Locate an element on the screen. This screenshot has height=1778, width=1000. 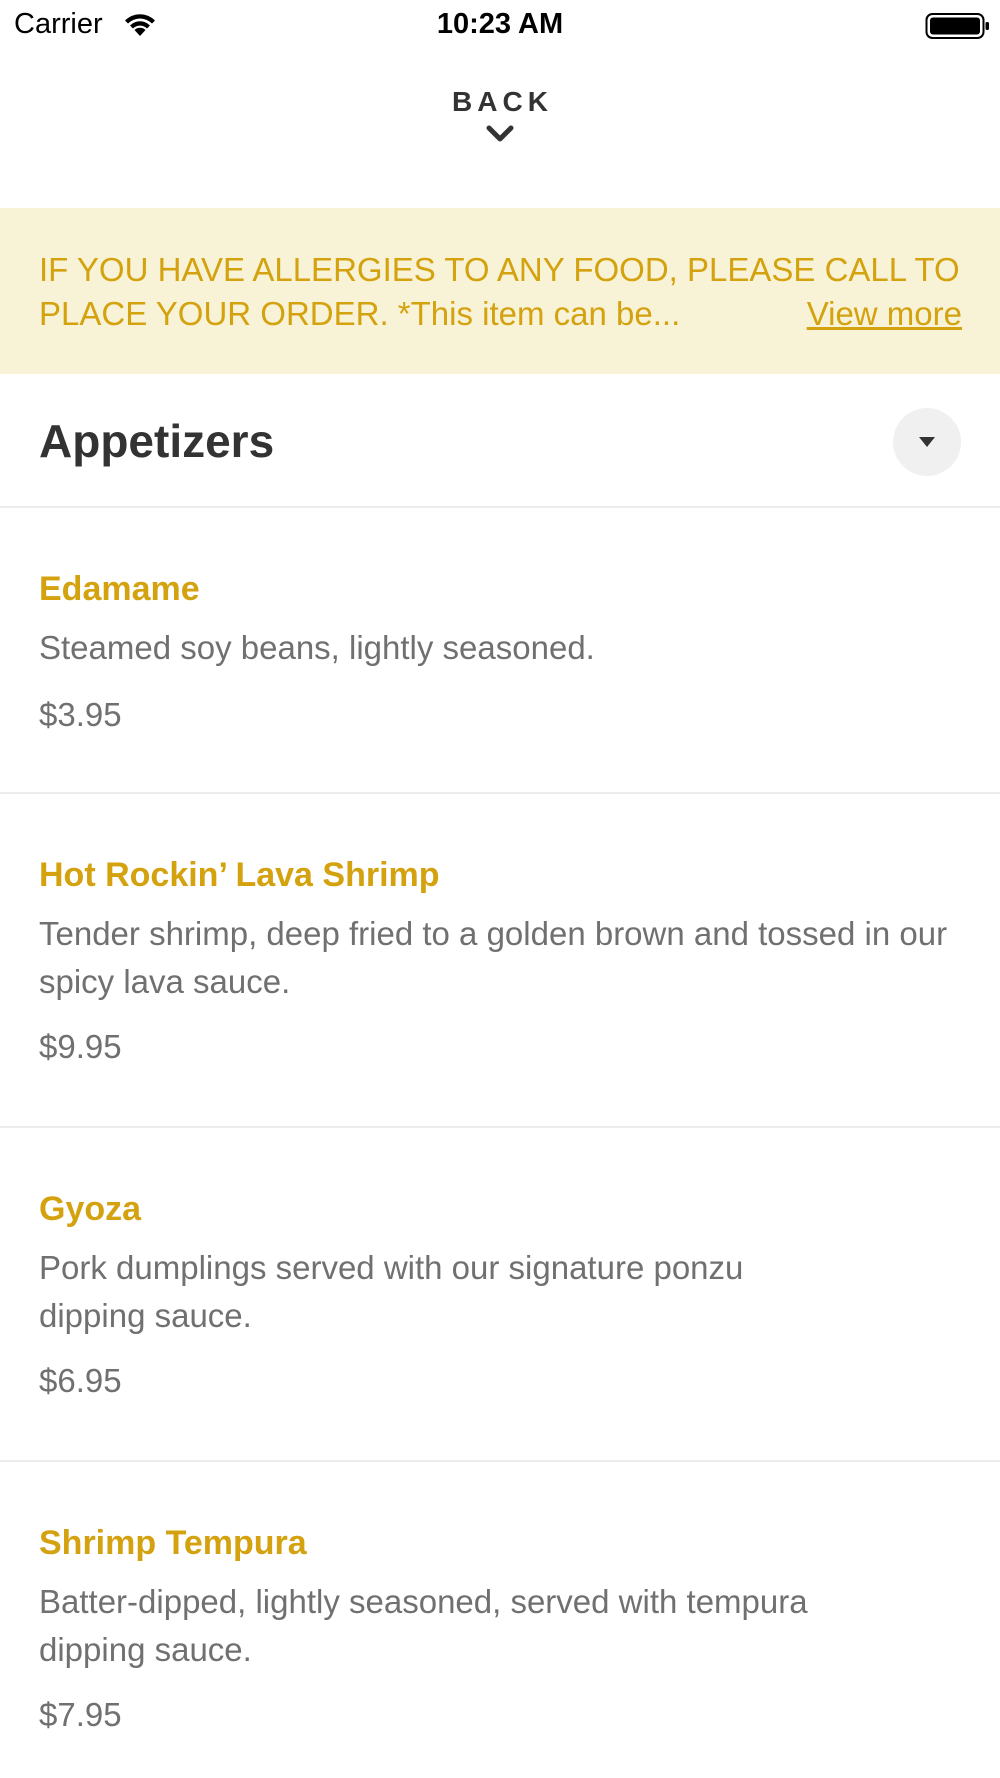
item-name: Shrimp Tempura is located at coordinates (173, 1543).